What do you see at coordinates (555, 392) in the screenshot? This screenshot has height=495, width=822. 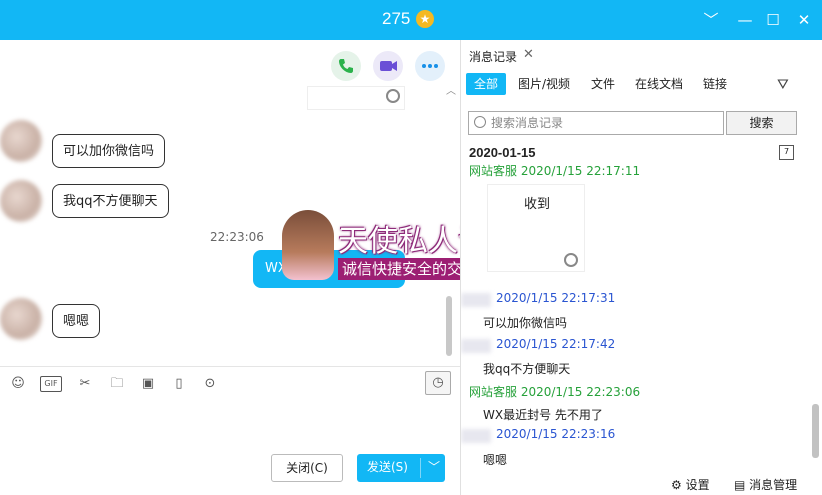 I see `history-sender: 网站客服 2020/1/15 22:23:06` at bounding box center [555, 392].